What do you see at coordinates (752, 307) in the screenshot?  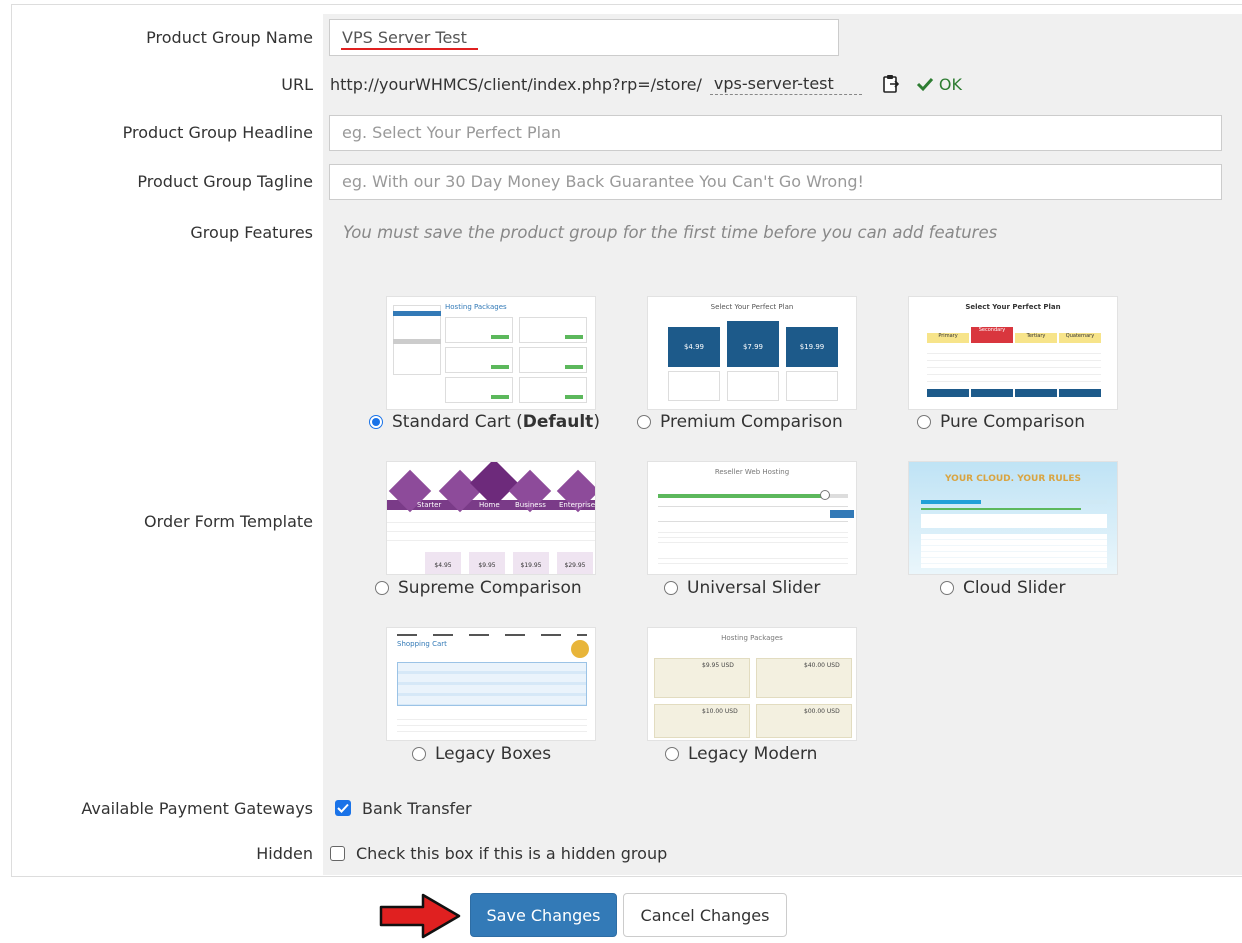 I see `thumb-premium-title: Select Your Perfect Plan` at bounding box center [752, 307].